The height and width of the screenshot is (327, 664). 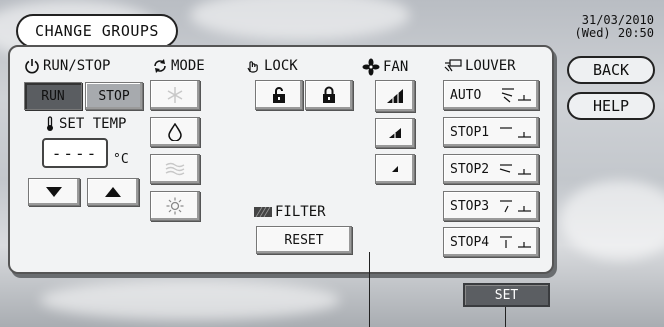 I want to click on wind-icon, so click(x=175, y=169).